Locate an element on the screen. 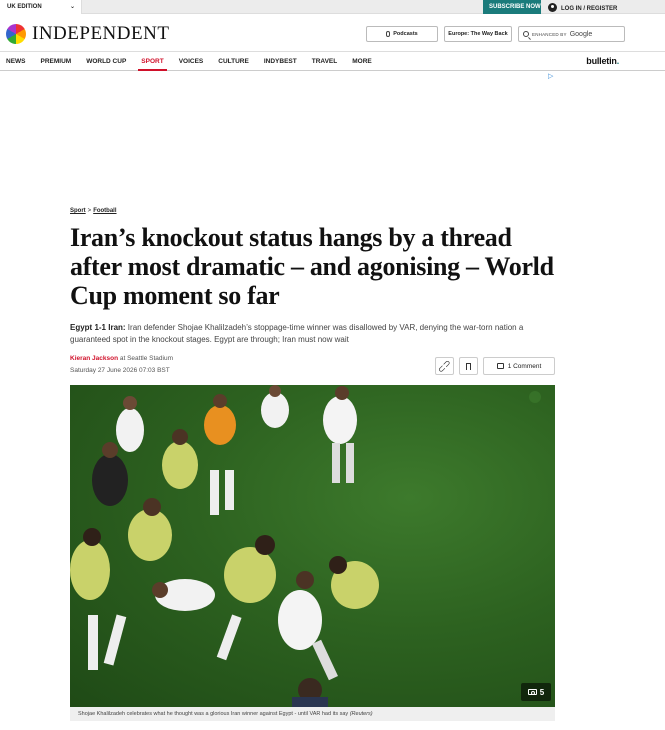 This screenshot has width=665, height=730. standfirst-lead: Egypt 1-1 Iran: is located at coordinates (98, 327).